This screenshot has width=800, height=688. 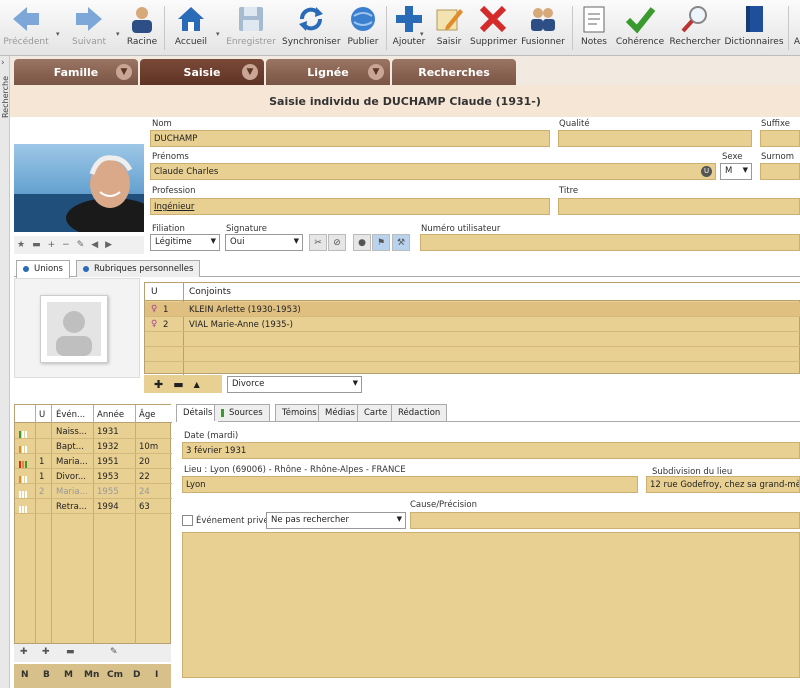 I want to click on signature-select: Oui ▼, so click(x=264, y=242).